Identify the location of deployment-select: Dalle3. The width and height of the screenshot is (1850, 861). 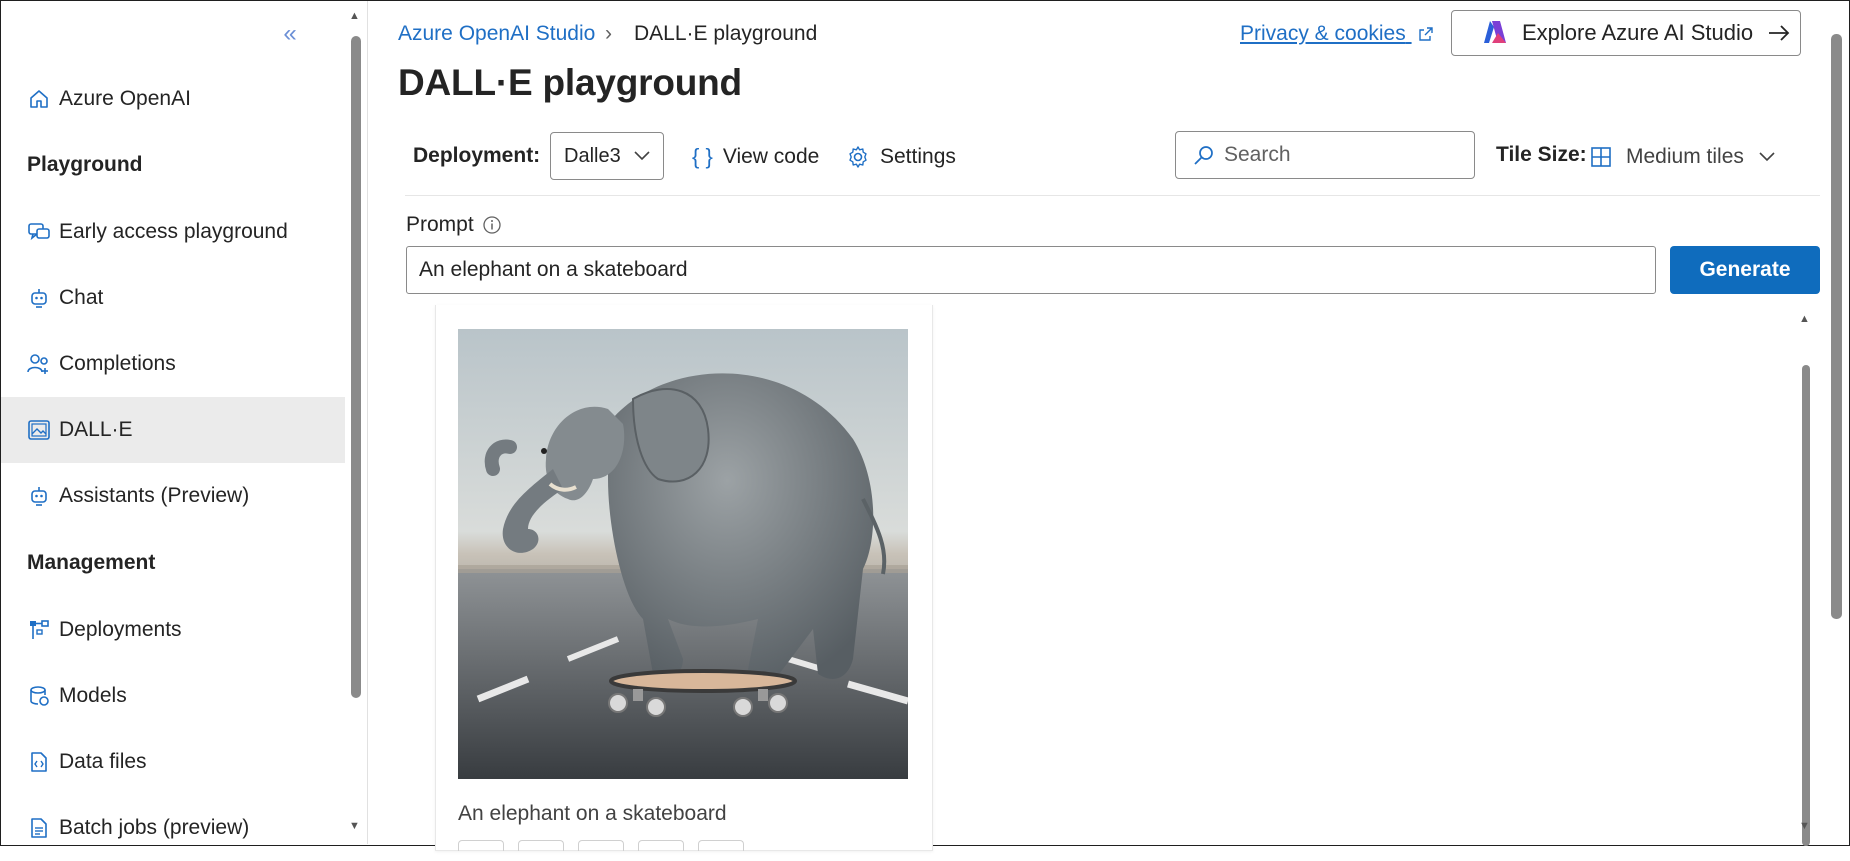
(607, 156).